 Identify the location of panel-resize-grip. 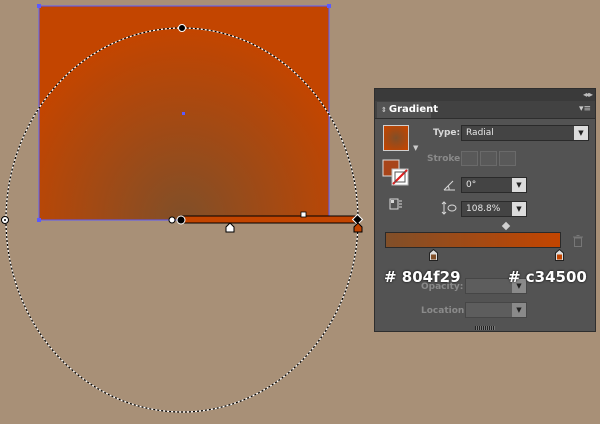
(485, 328).